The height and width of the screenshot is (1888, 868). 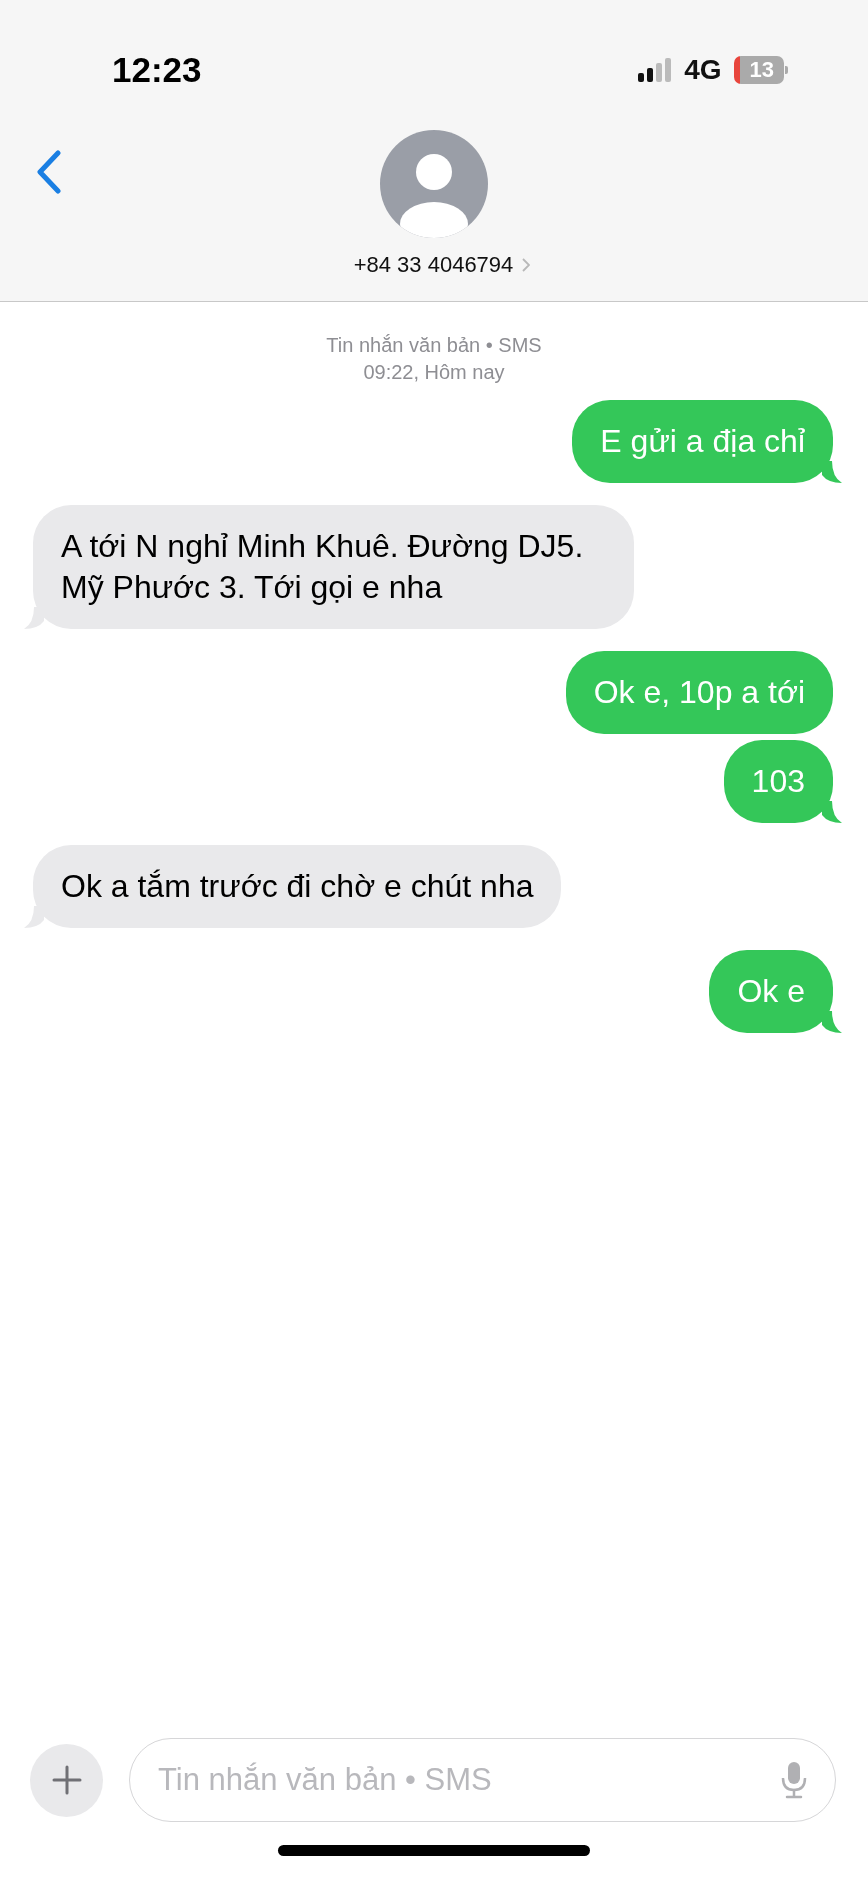 I want to click on sent-message-bubble: Ok e, 10p a tới, so click(x=699, y=692).